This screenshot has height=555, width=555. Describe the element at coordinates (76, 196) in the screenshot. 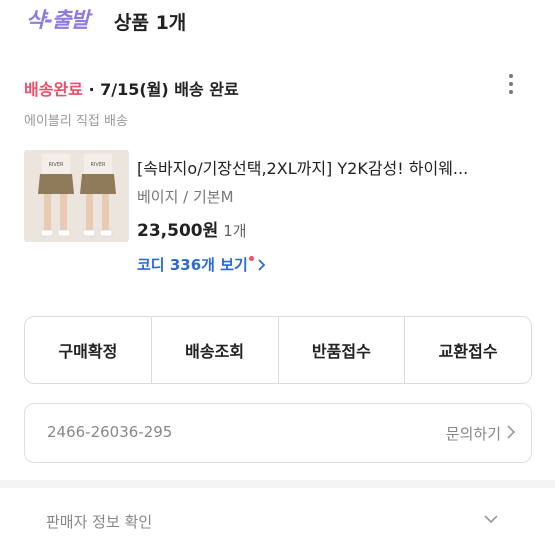

I see `product-thumbnail: RIVER RIVER` at that location.